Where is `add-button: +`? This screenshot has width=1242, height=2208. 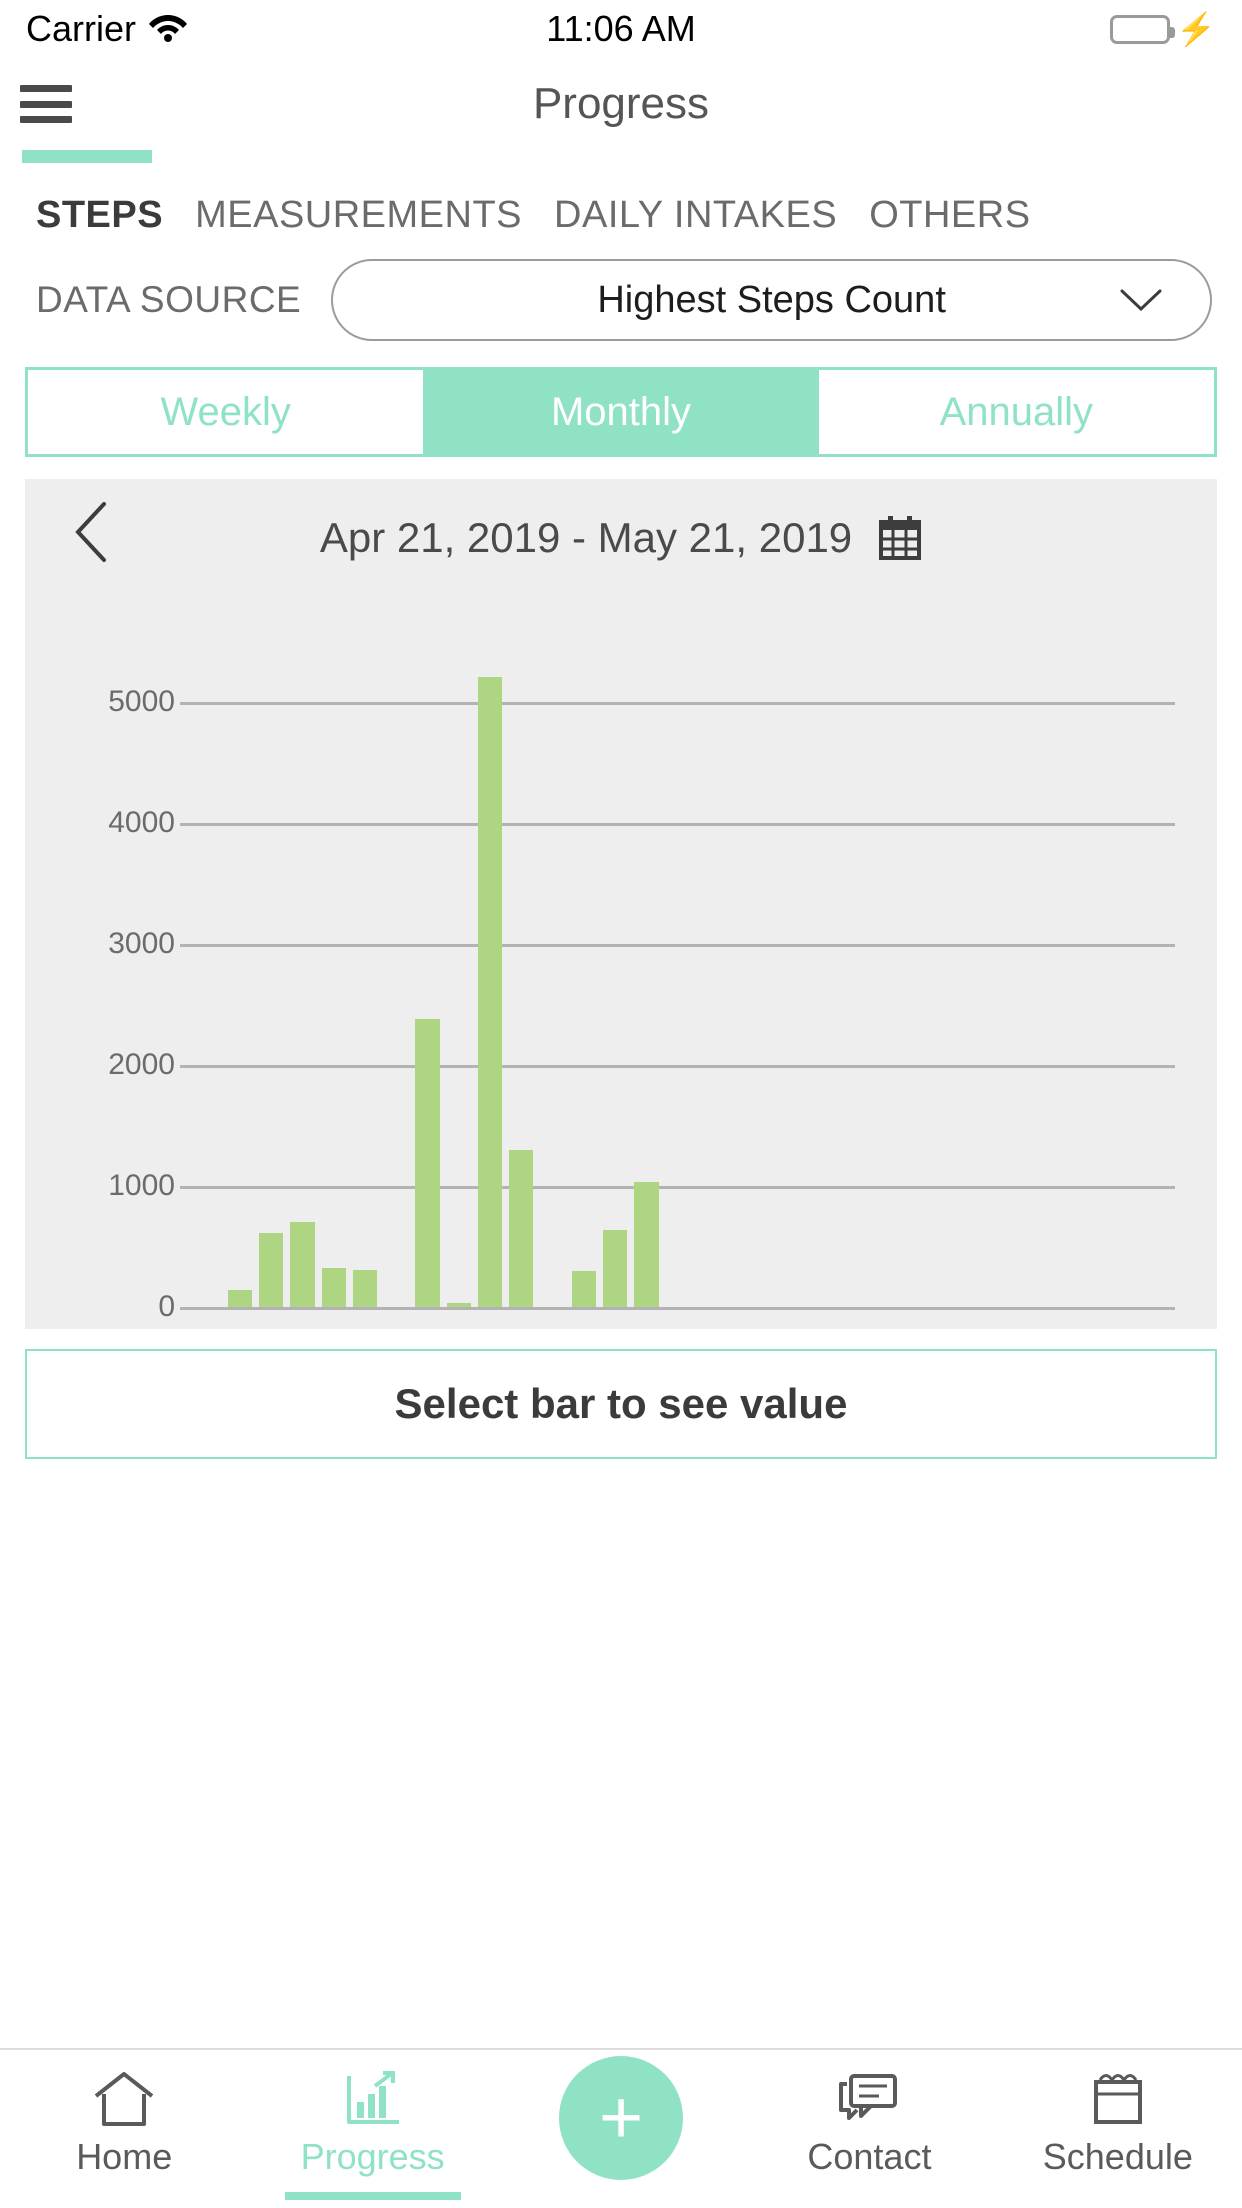
add-button: + is located at coordinates (621, 2118).